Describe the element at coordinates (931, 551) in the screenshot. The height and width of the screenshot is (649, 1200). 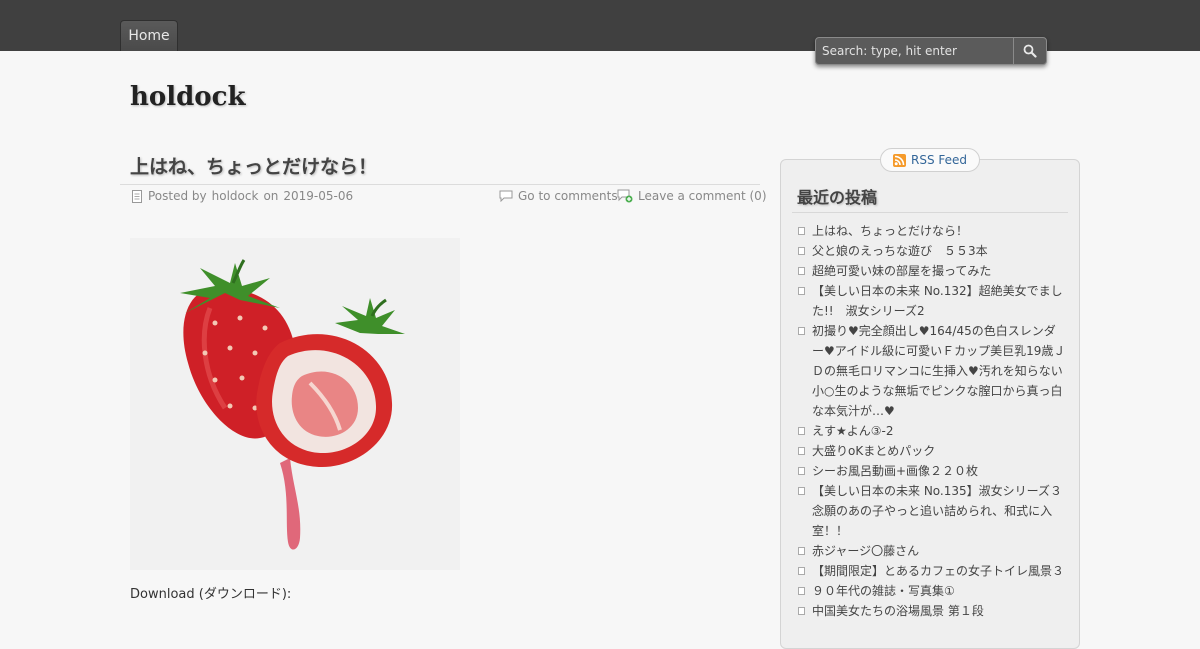
I see `list-item: 赤ジャージ〇藤さん` at that location.